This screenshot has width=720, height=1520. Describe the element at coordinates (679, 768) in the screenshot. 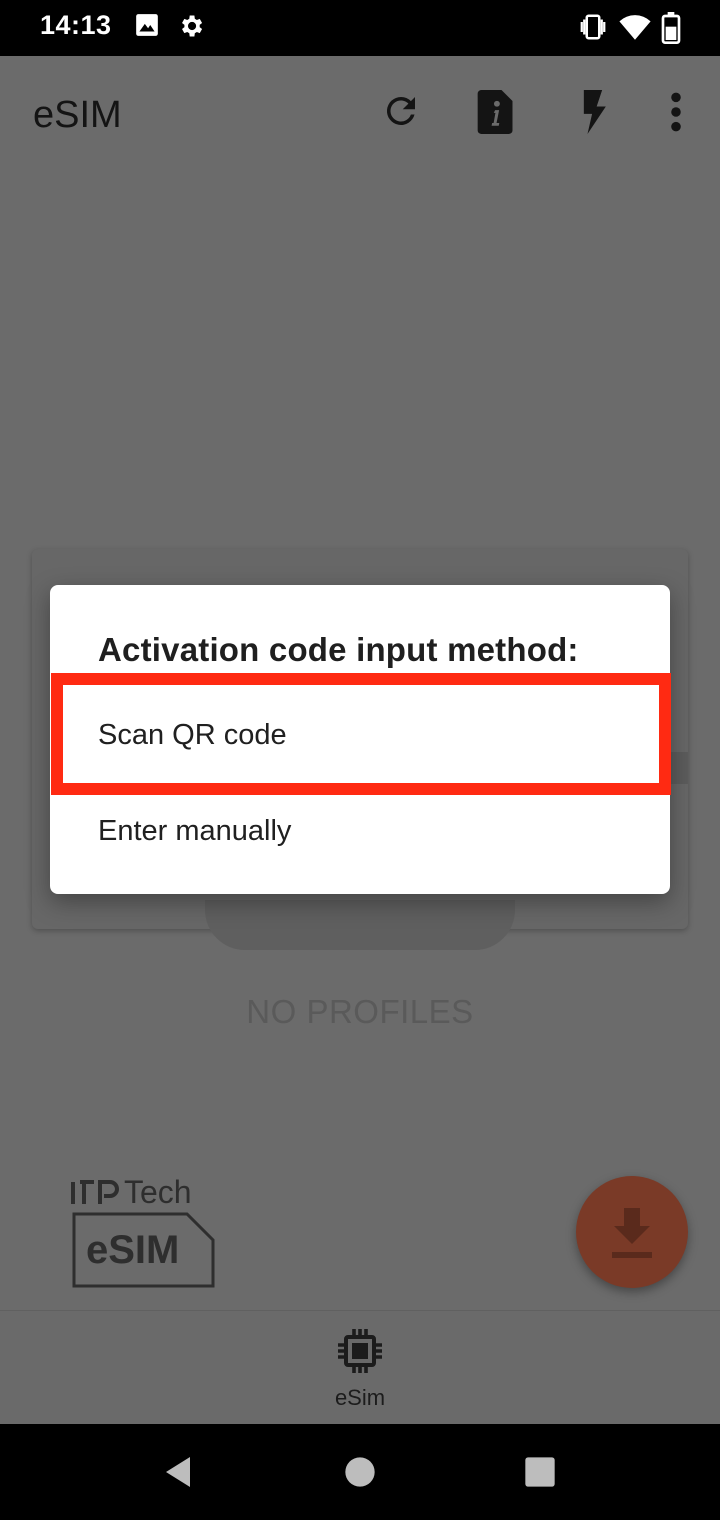

I see `card-divider` at that location.